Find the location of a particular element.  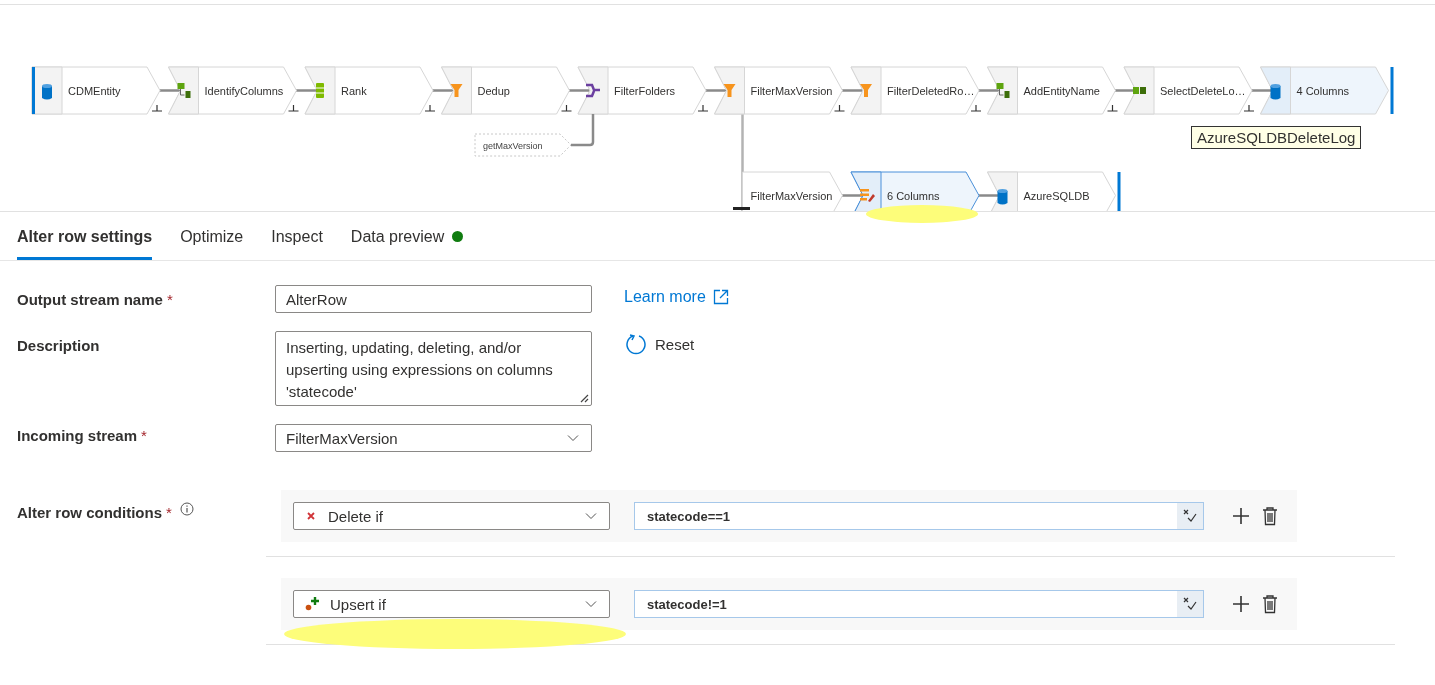

description-field: Inserting, updating, deleting, and/or upserting using expressions on columns 'statecode' is located at coordinates (433, 368).